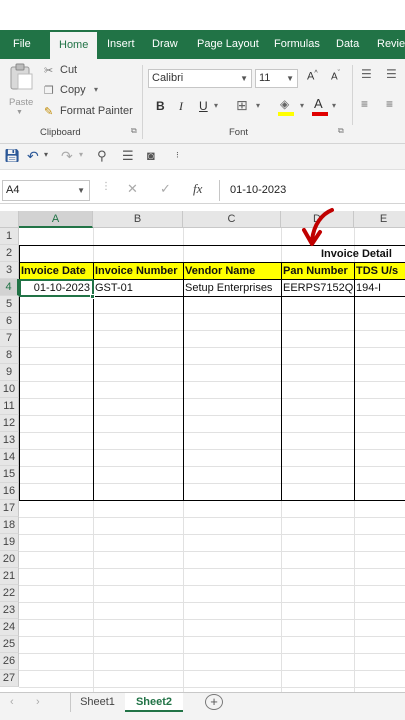 The height and width of the screenshot is (720, 405). What do you see at coordinates (389, 104) in the screenshot?
I see `align-center-icon: ≡` at bounding box center [389, 104].